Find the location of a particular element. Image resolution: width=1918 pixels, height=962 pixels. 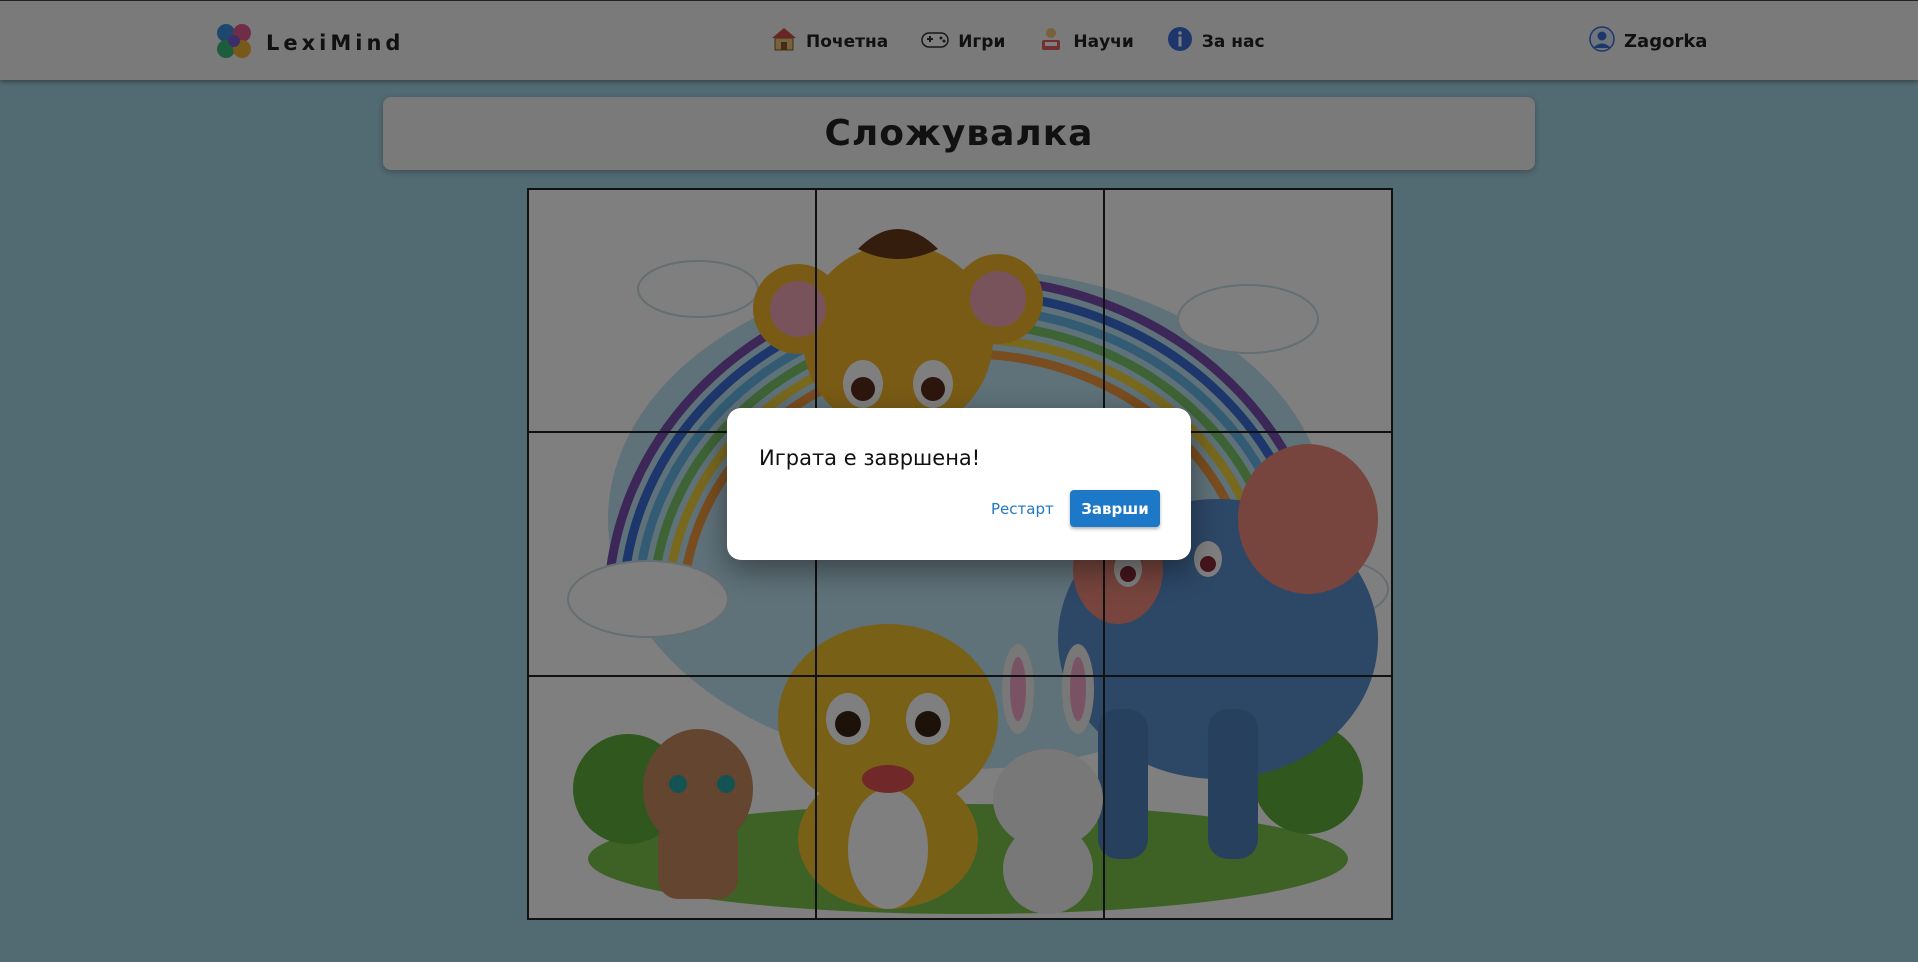

game-over-dialog: Играта е завршена! Рестарт Заврши is located at coordinates (959, 484).